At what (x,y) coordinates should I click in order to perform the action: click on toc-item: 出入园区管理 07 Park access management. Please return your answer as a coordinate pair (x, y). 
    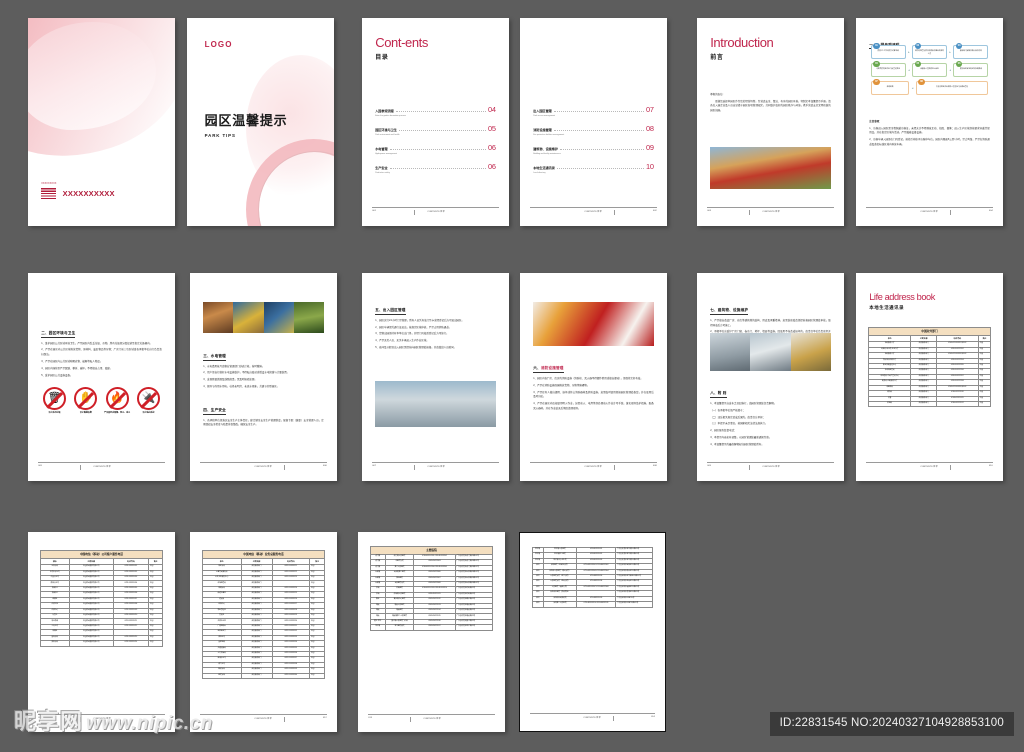
    Looking at the image, I should click on (593, 111).